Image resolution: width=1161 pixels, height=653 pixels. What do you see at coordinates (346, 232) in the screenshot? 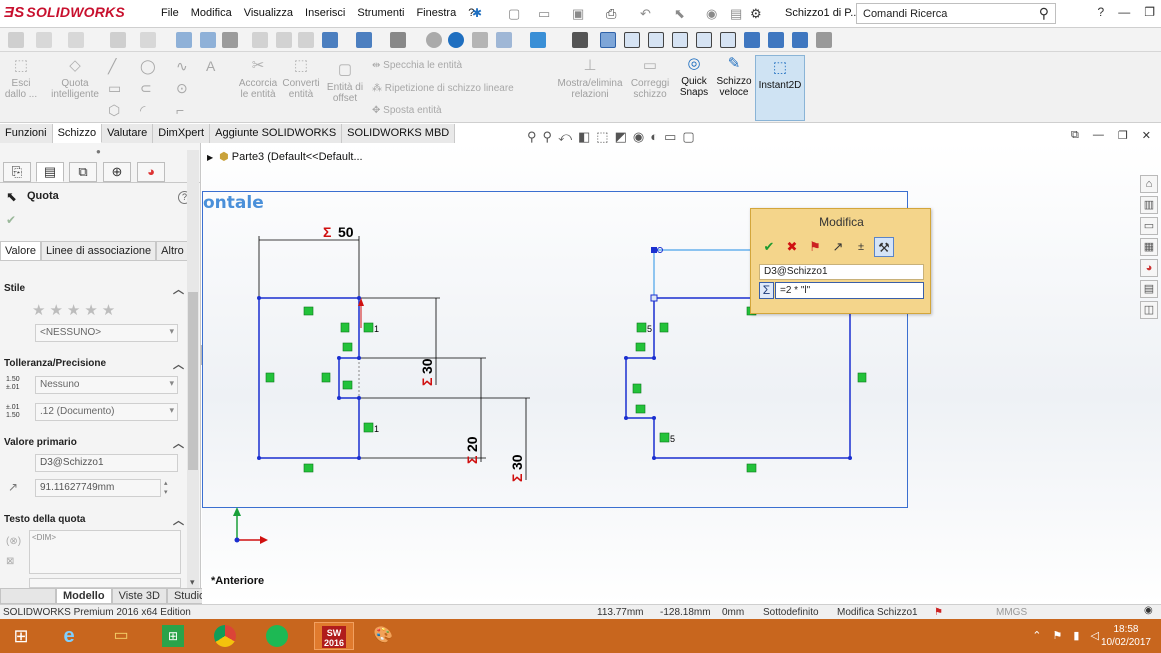
I see `dimension-50: 50` at bounding box center [346, 232].